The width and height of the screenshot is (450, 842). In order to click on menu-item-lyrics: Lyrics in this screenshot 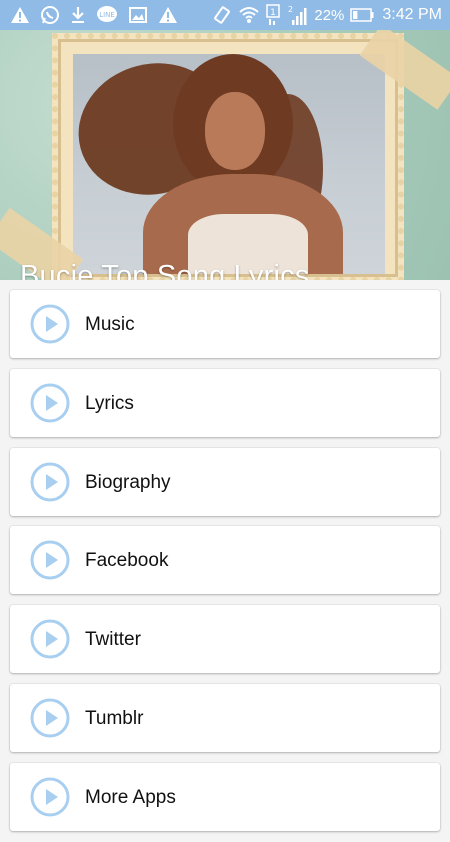, I will do `click(225, 402)`.